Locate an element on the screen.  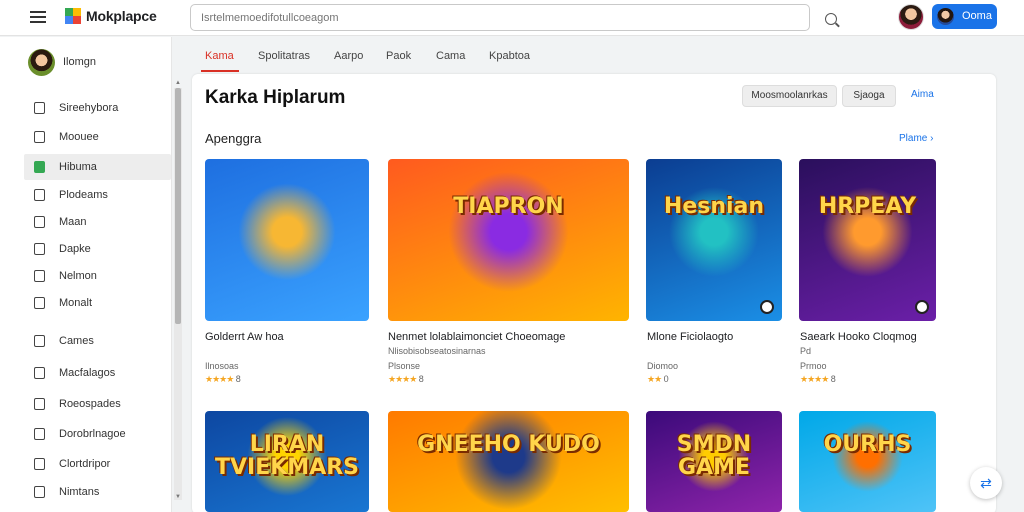
card-title: Nenmet lolablaimonciet Choeomage is located at coordinates (476, 337).